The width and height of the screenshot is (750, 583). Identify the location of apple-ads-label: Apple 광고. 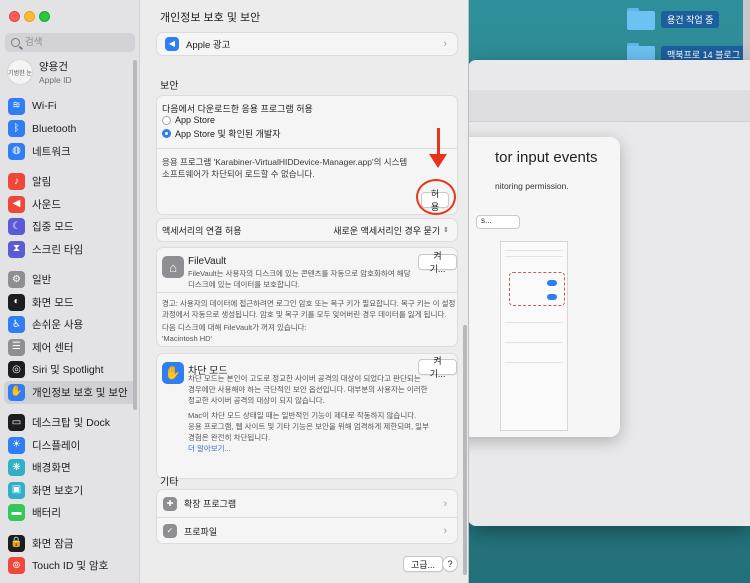
(208, 45).